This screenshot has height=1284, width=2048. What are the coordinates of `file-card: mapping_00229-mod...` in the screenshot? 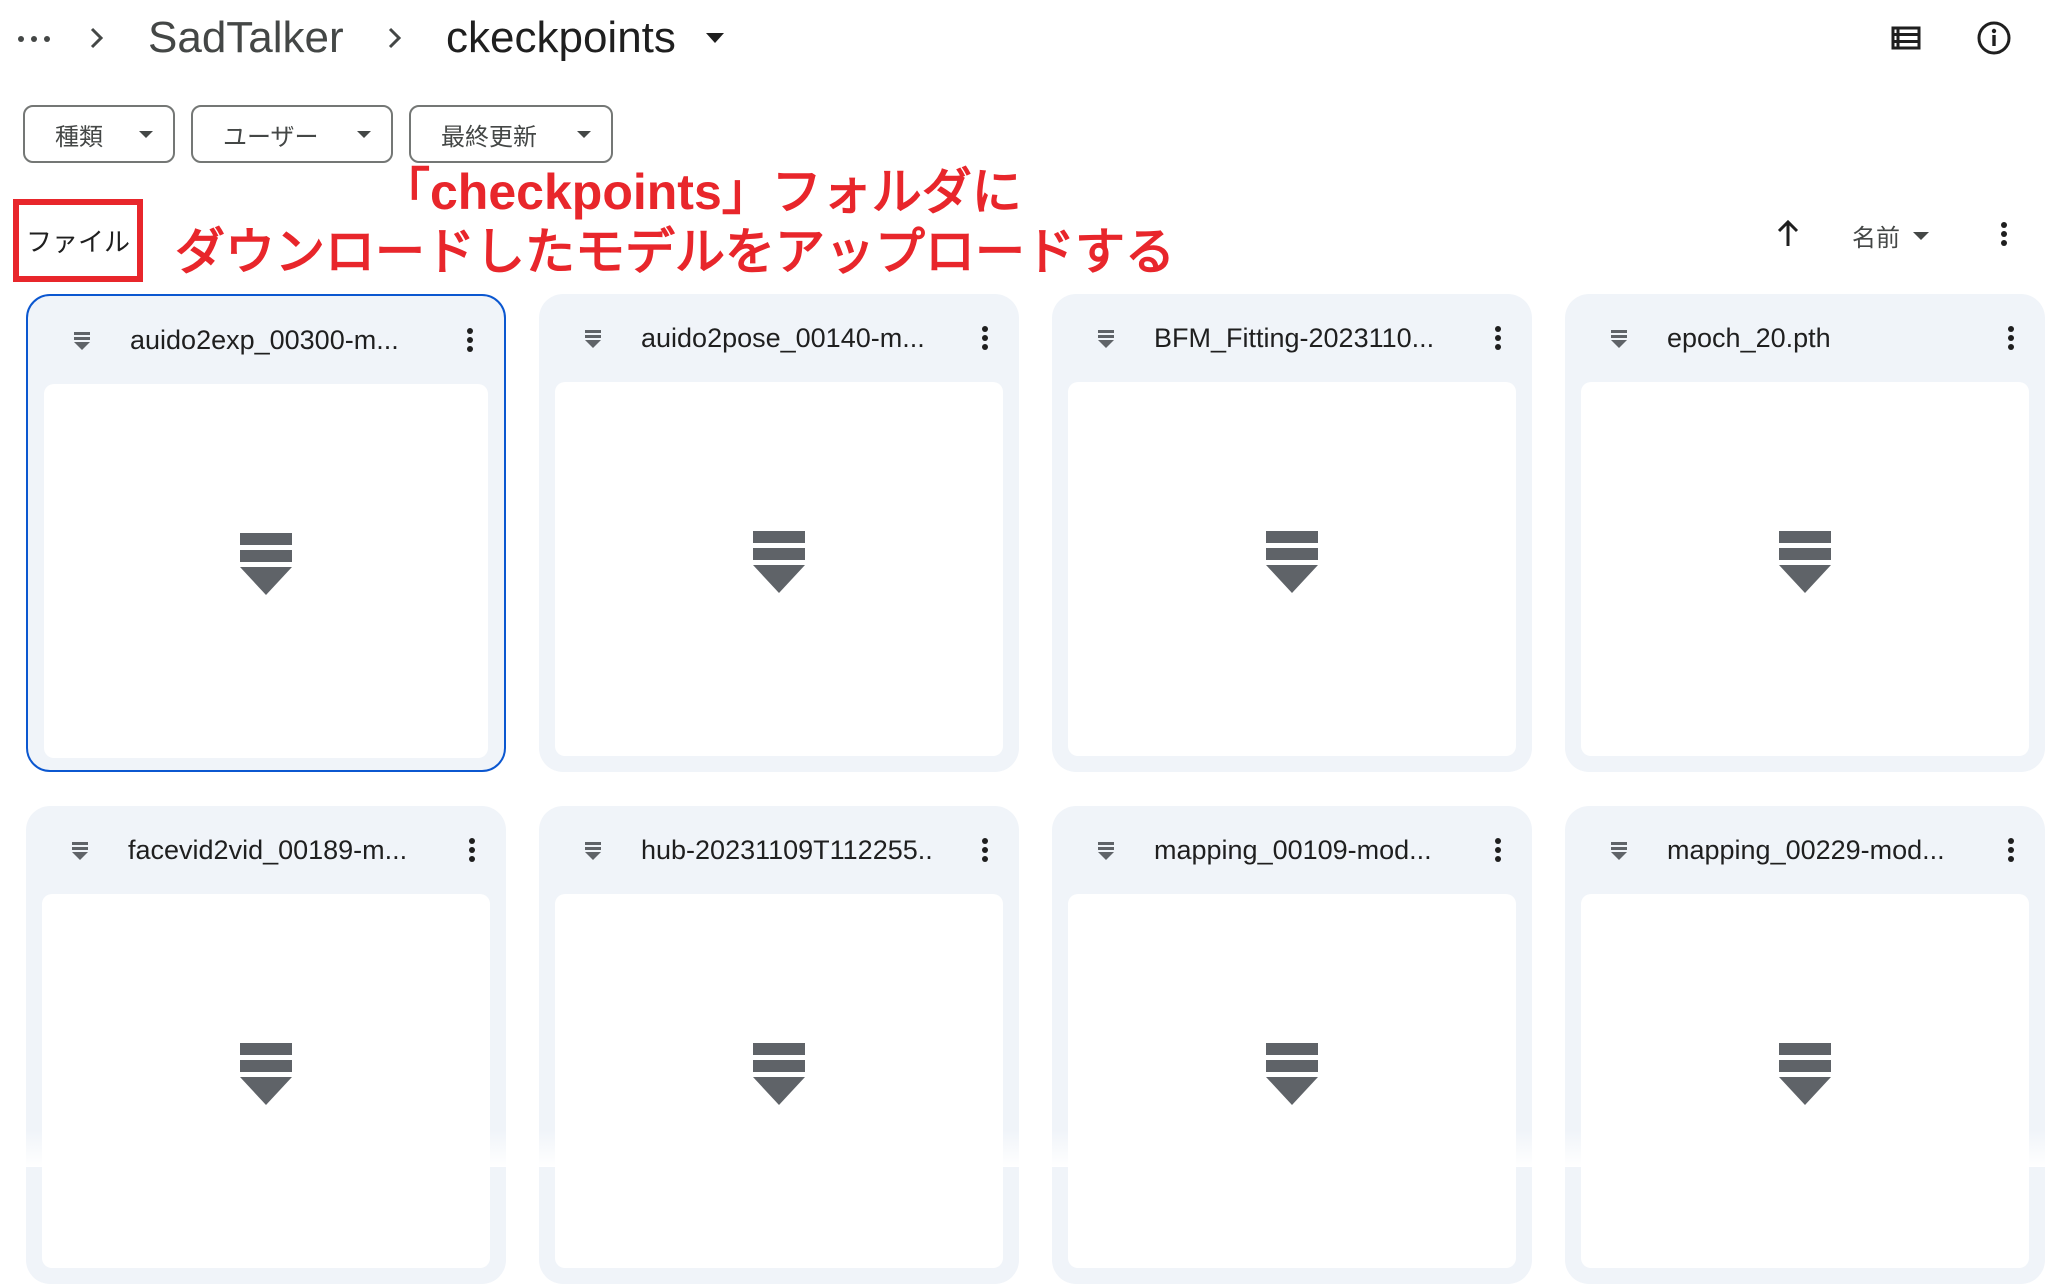 It's located at (1805, 1045).